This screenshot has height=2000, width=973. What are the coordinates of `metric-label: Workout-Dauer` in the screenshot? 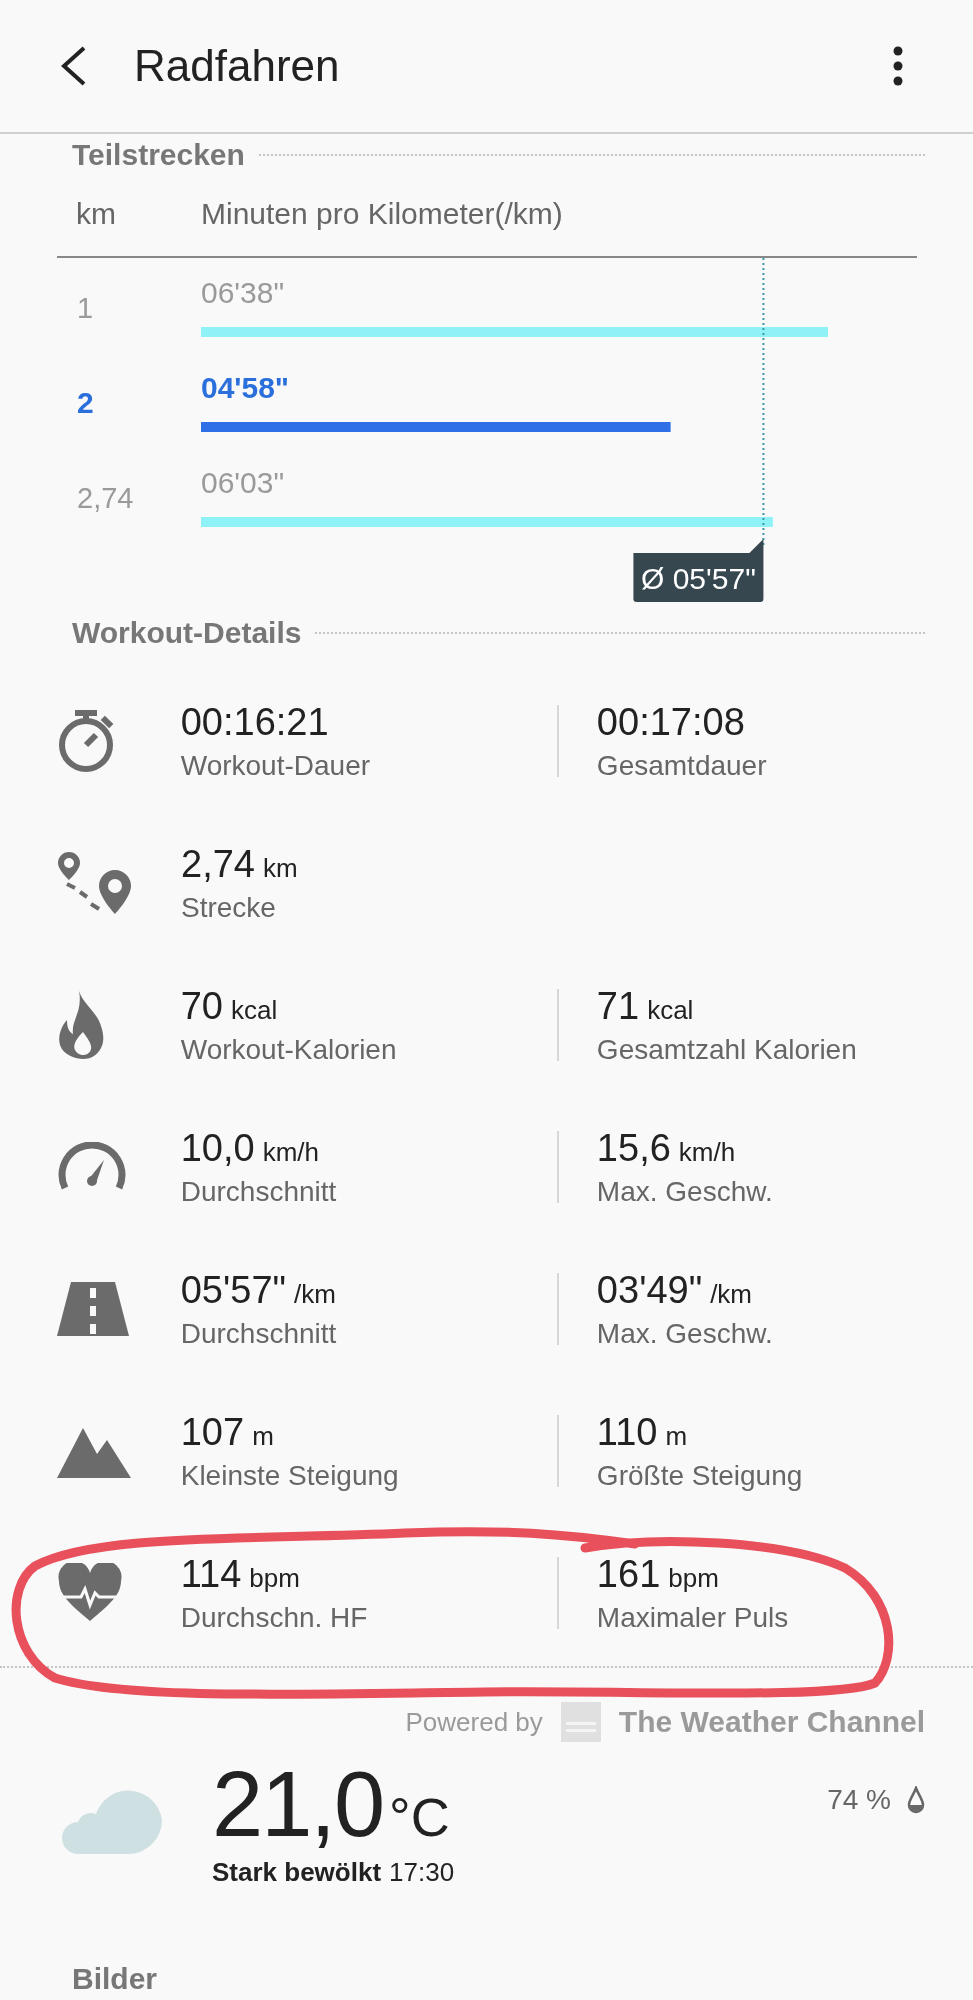 It's located at (276, 765).